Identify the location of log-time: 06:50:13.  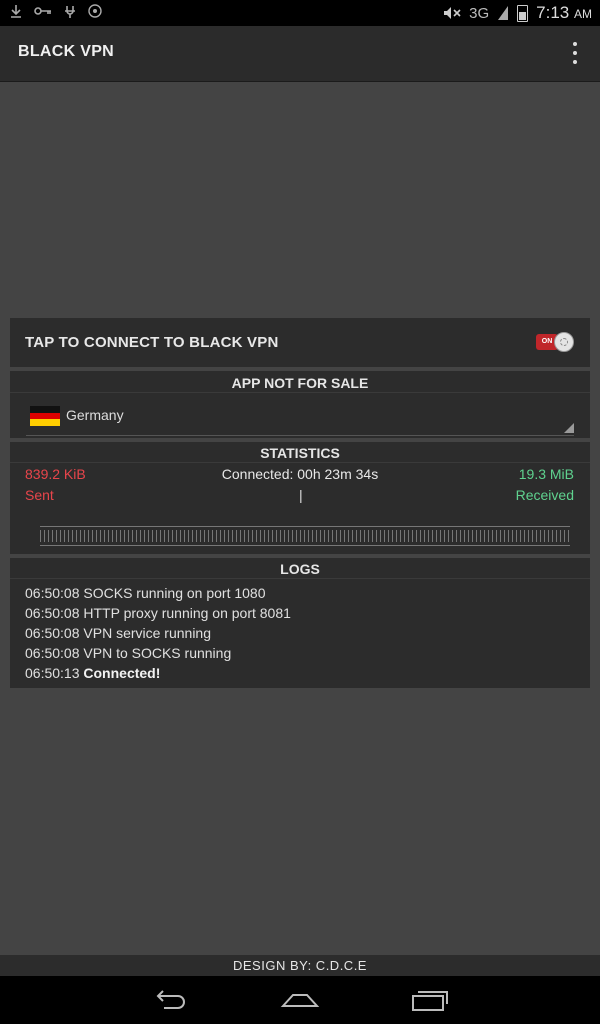
(52, 673).